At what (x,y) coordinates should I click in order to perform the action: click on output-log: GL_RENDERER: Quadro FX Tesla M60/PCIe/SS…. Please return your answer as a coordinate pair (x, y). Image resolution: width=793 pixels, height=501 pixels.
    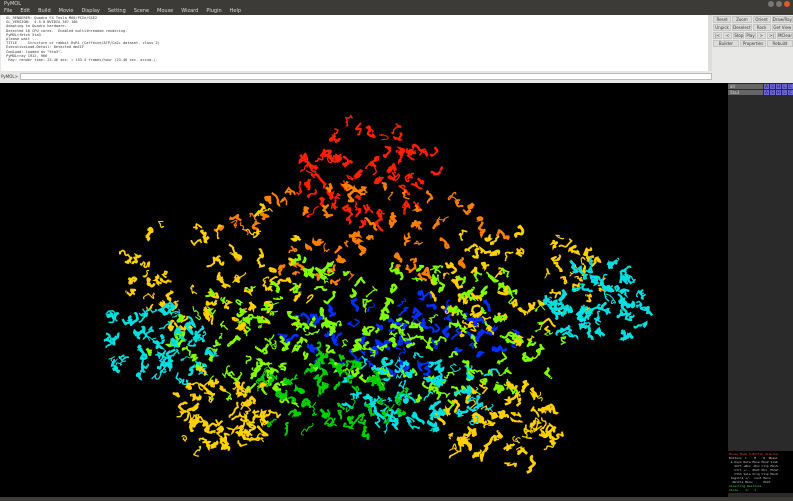
    Looking at the image, I should click on (354, 43).